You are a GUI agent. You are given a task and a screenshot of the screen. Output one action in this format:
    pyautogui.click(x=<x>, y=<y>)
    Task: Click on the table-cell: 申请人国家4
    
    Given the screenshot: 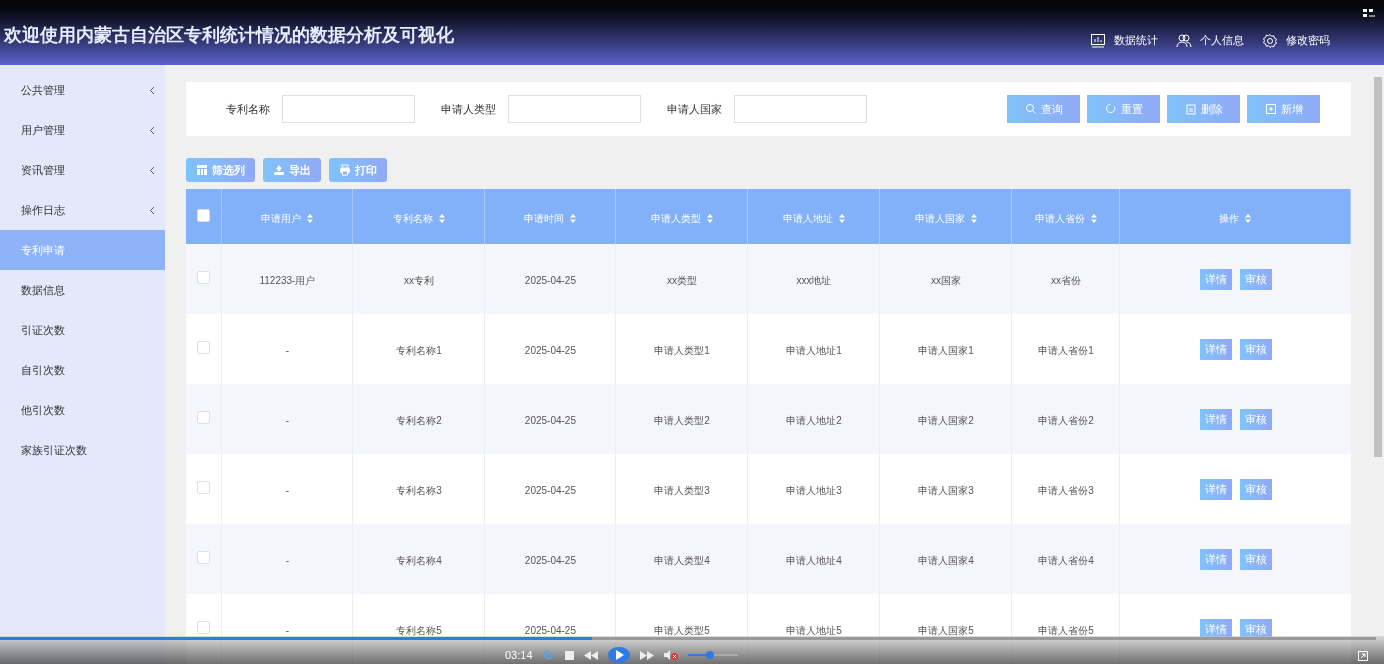 What is the action you would take?
    pyautogui.click(x=946, y=560)
    